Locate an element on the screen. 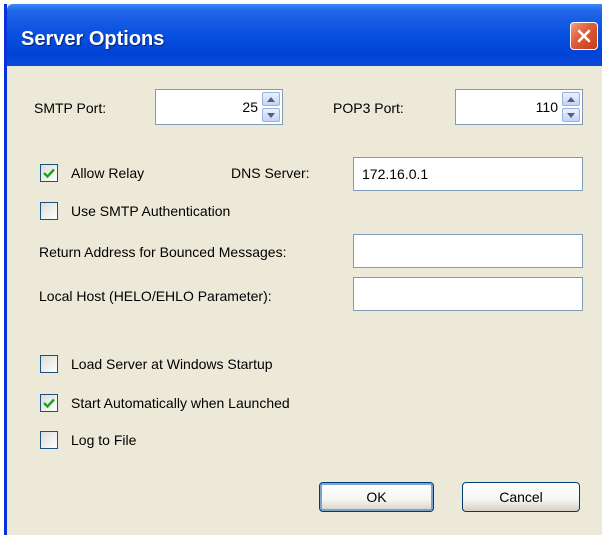  pop3-port-value: 110 is located at coordinates (547, 107).